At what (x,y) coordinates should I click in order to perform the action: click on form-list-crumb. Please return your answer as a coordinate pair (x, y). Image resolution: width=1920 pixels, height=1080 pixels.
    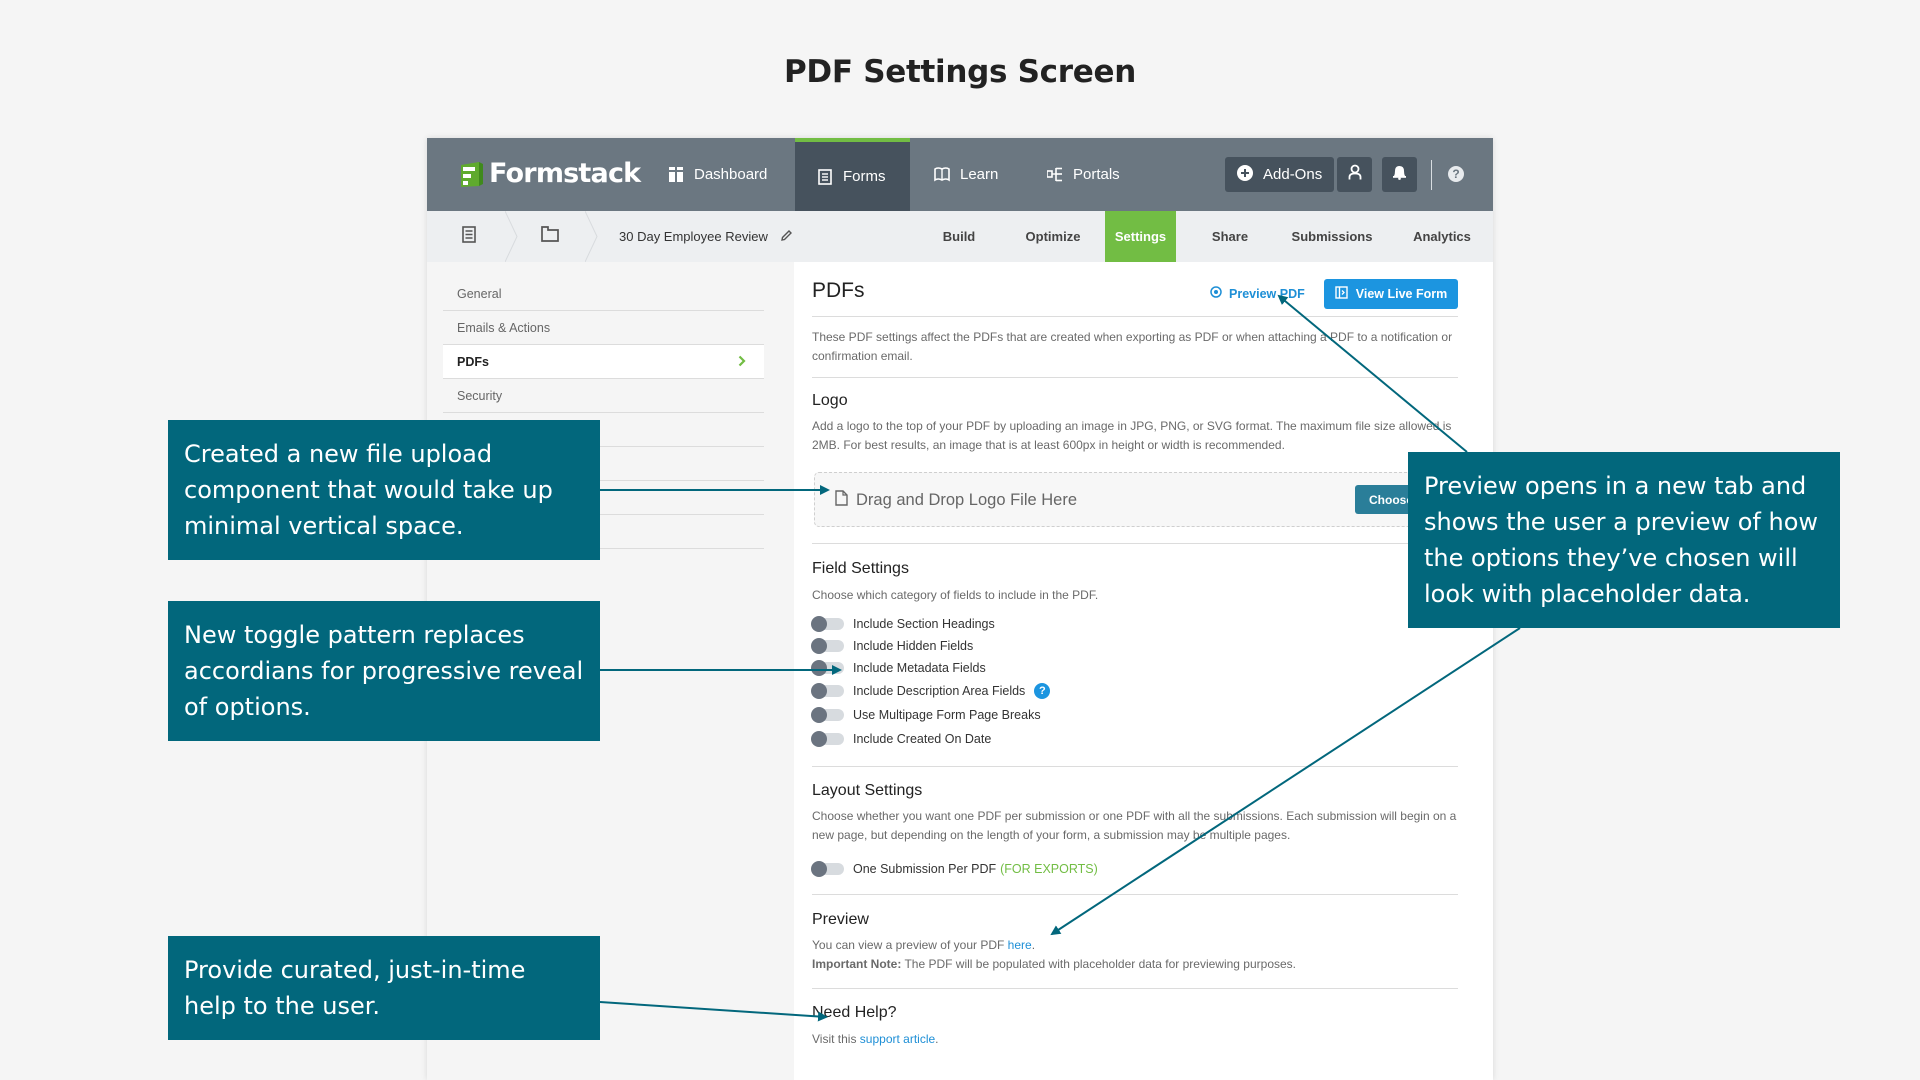
    Looking at the image, I should click on (469, 236).